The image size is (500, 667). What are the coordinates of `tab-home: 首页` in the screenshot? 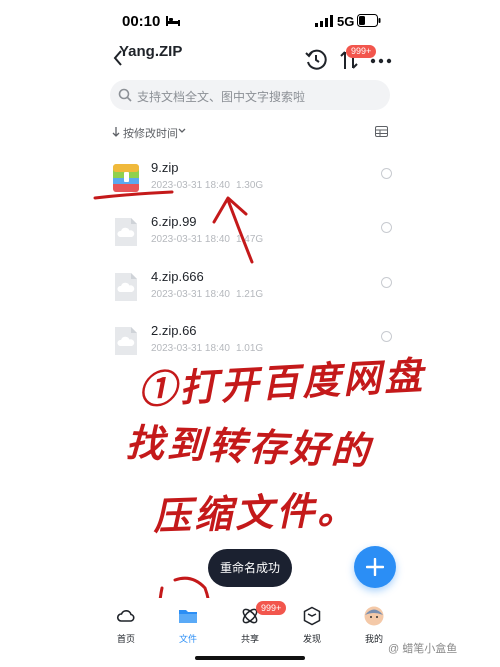 It's located at (126, 626).